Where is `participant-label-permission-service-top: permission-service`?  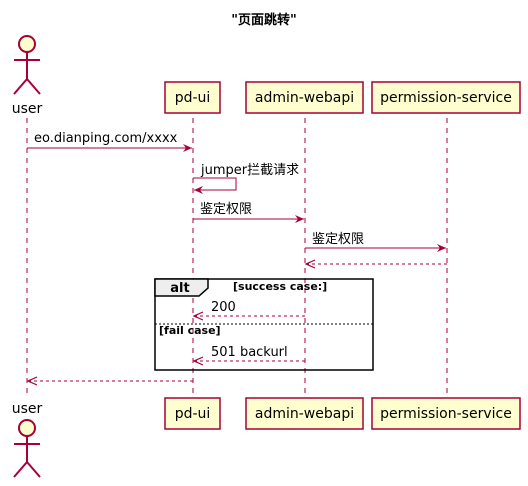
participant-label-permission-service-top: permission-service is located at coordinates (446, 98).